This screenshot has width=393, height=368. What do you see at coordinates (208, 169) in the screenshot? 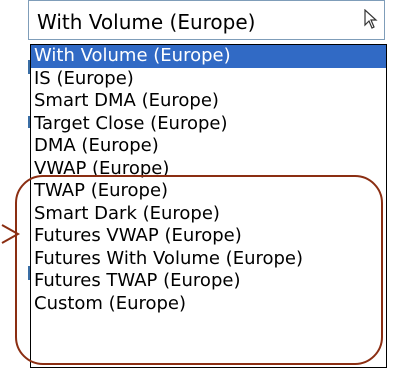
I see `dropdown-option: VWAP (Europe)` at bounding box center [208, 169].